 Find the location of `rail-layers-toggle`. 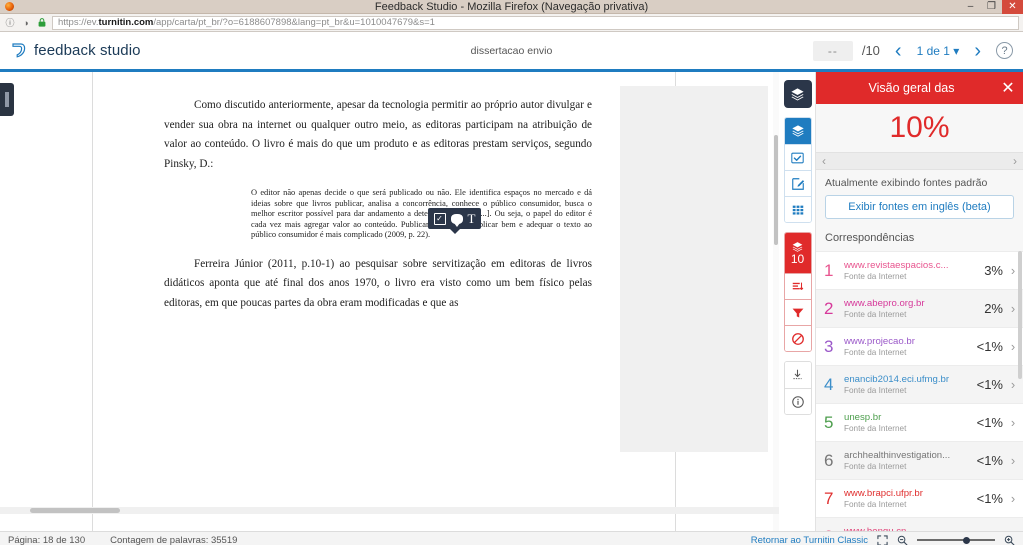

rail-layers-toggle is located at coordinates (797, 94).